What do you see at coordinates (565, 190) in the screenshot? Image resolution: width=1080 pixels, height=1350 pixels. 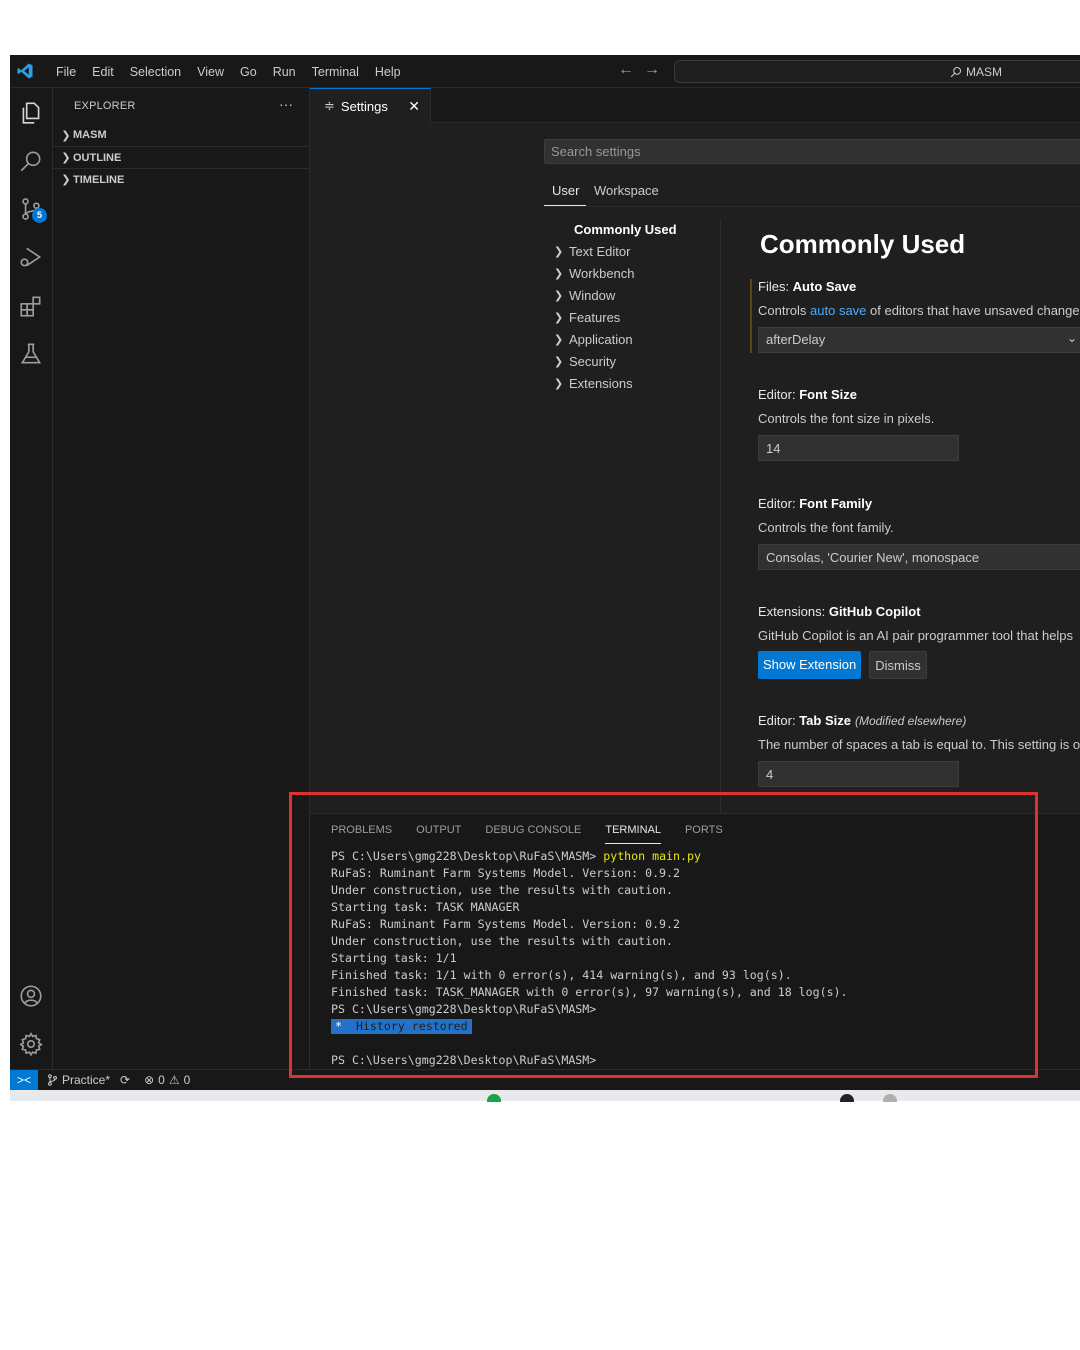 I see `scope-user-tab: User` at bounding box center [565, 190].